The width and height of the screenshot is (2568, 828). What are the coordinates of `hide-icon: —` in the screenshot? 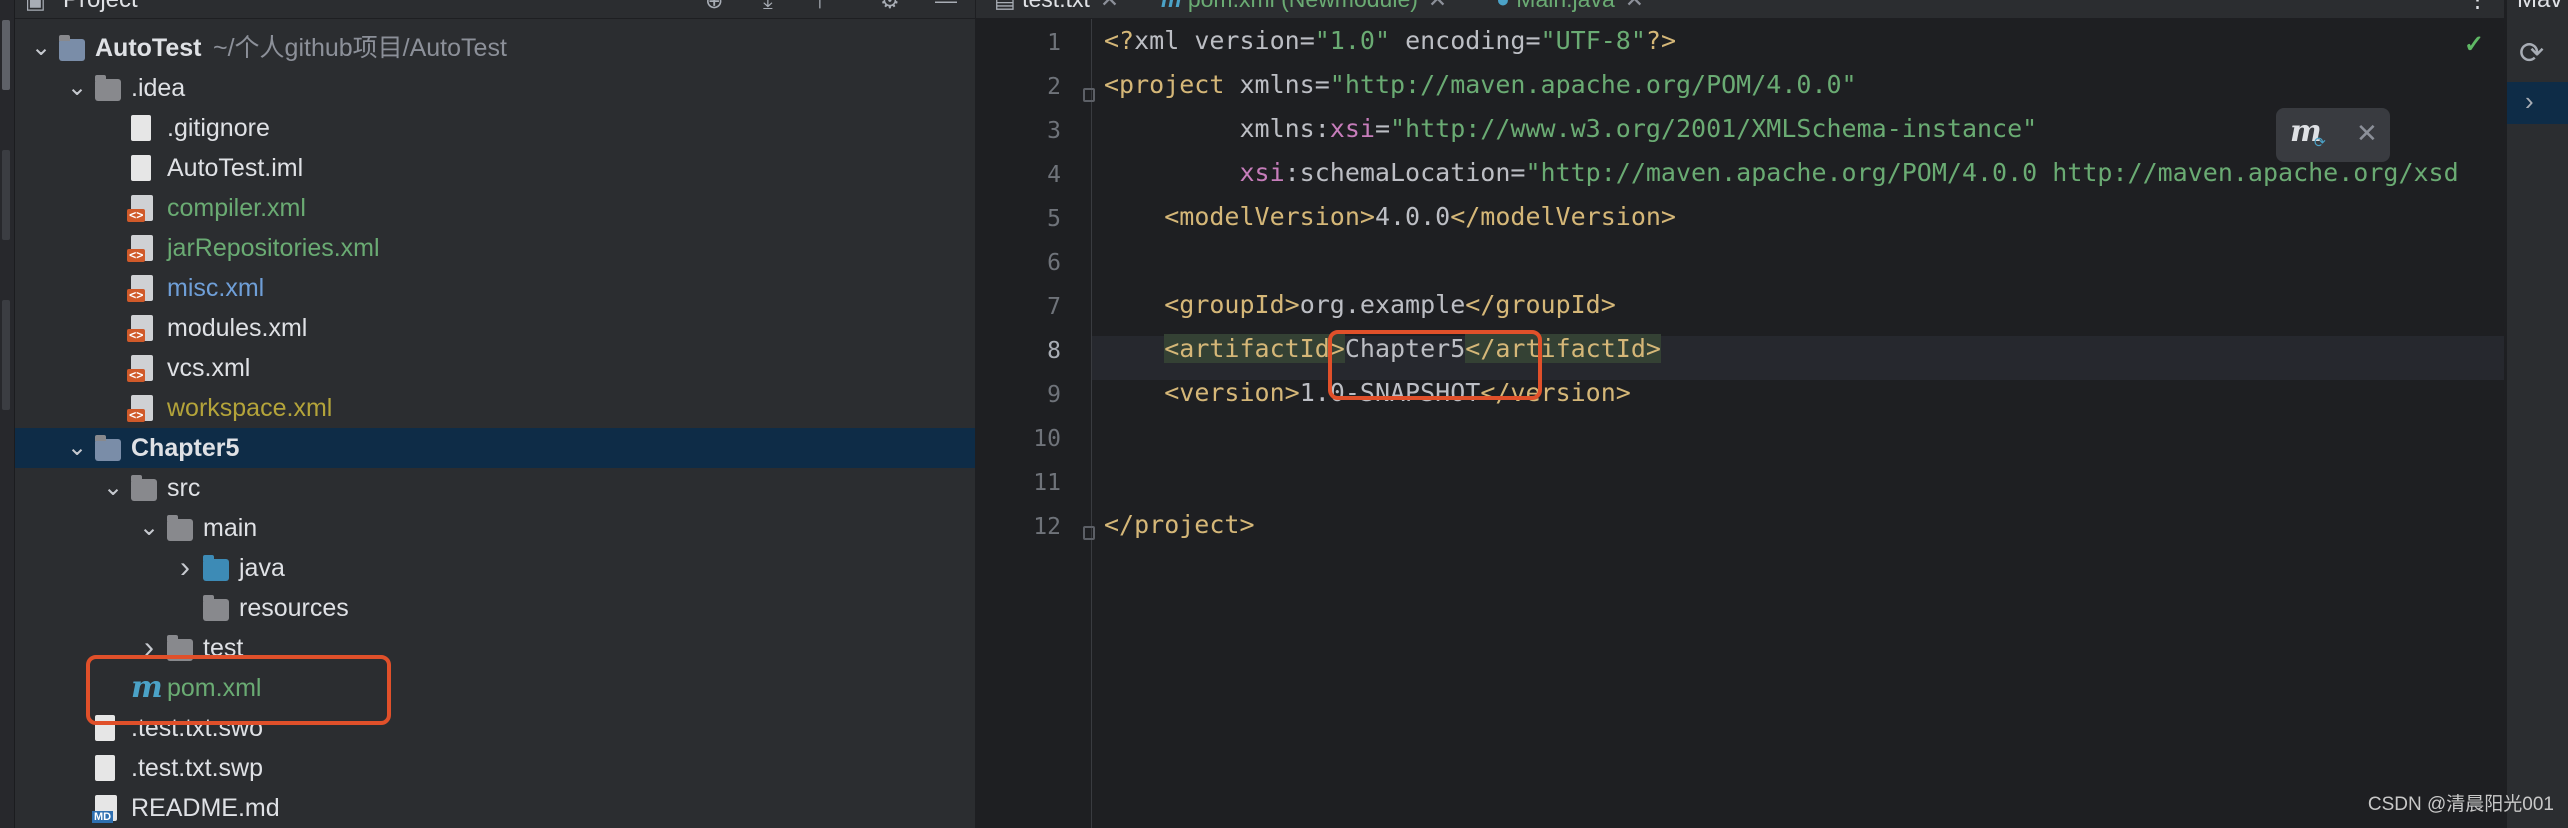 It's located at (946, 7).